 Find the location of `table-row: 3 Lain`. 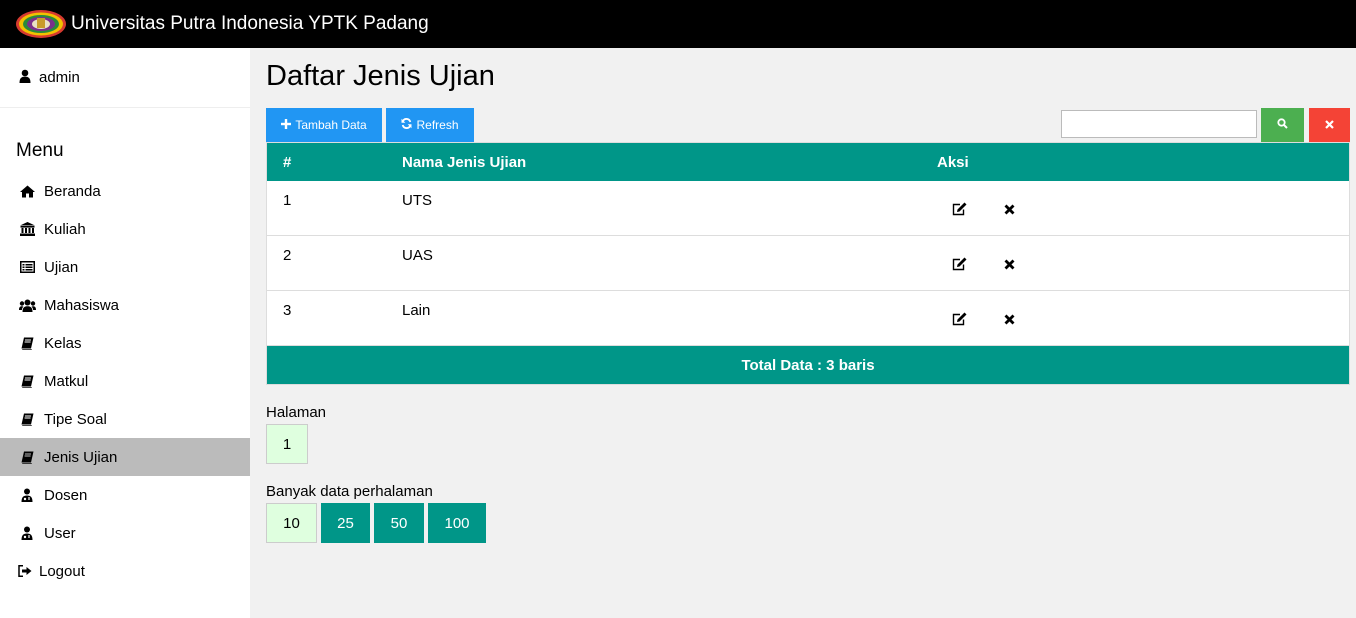

table-row: 3 Lain is located at coordinates (808, 318).